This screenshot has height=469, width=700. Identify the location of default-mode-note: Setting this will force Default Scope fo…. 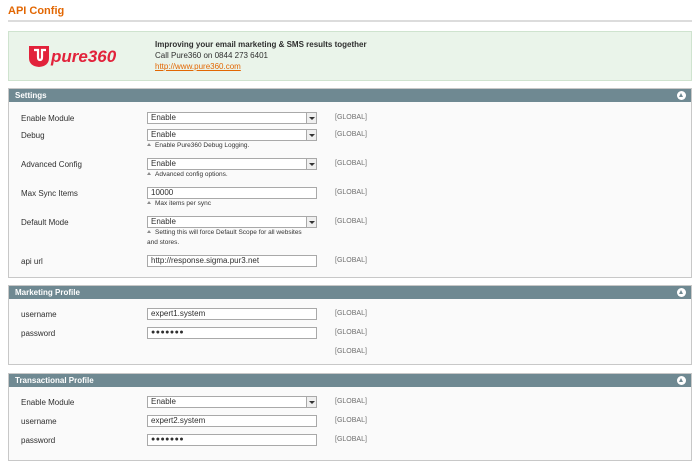
(224, 237).